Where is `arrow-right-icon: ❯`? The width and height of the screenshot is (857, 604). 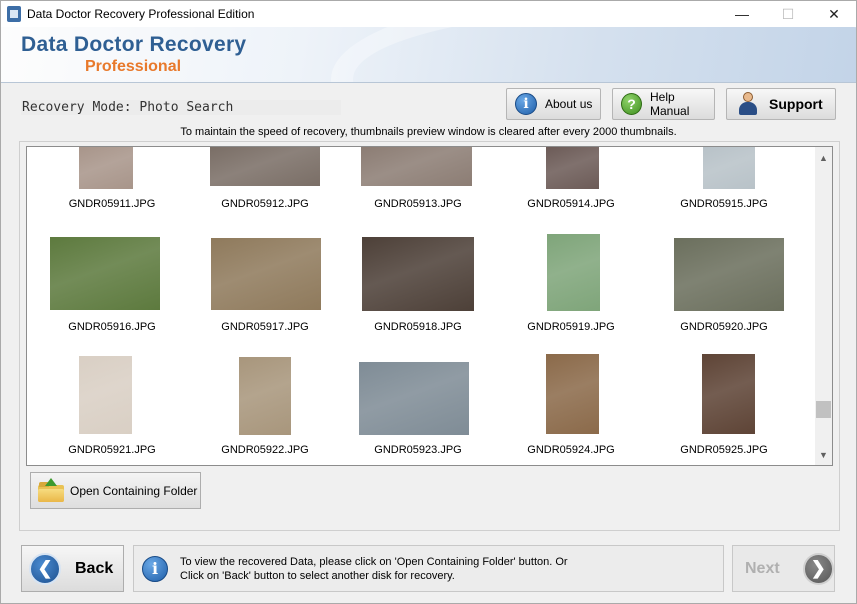 arrow-right-icon: ❯ is located at coordinates (818, 568).